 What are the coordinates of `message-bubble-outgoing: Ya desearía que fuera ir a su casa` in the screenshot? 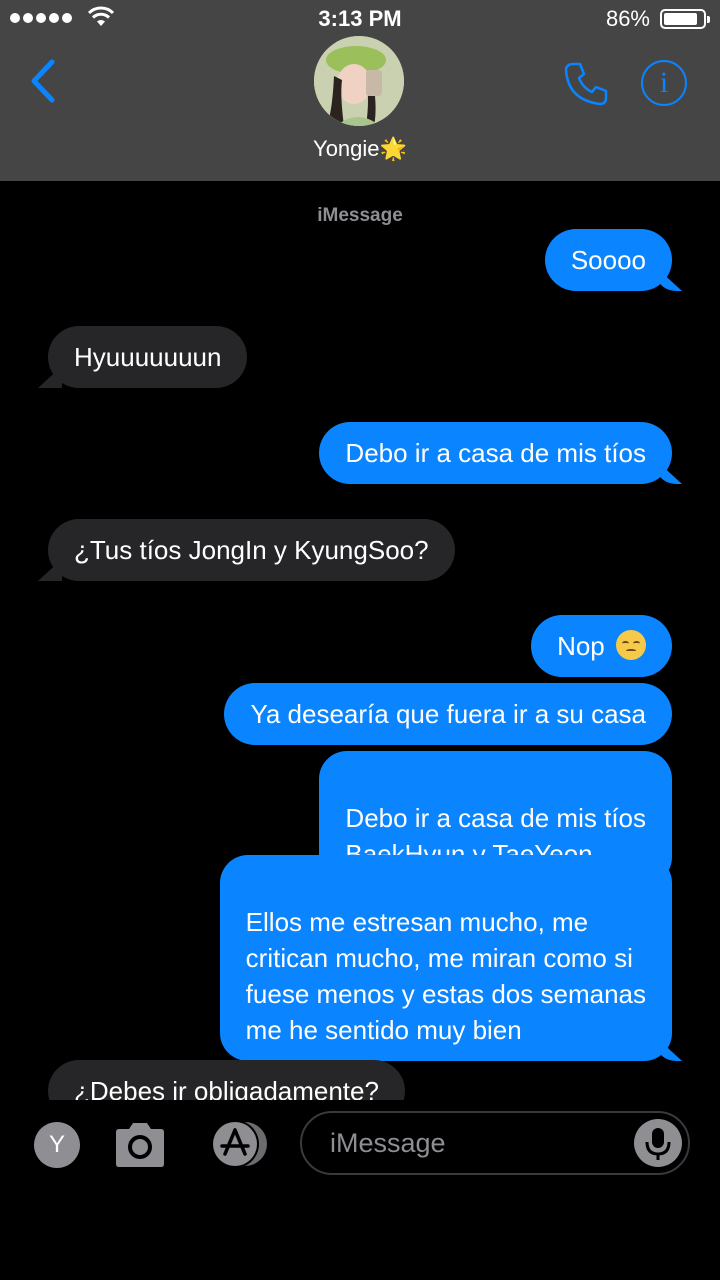 It's located at (448, 714).